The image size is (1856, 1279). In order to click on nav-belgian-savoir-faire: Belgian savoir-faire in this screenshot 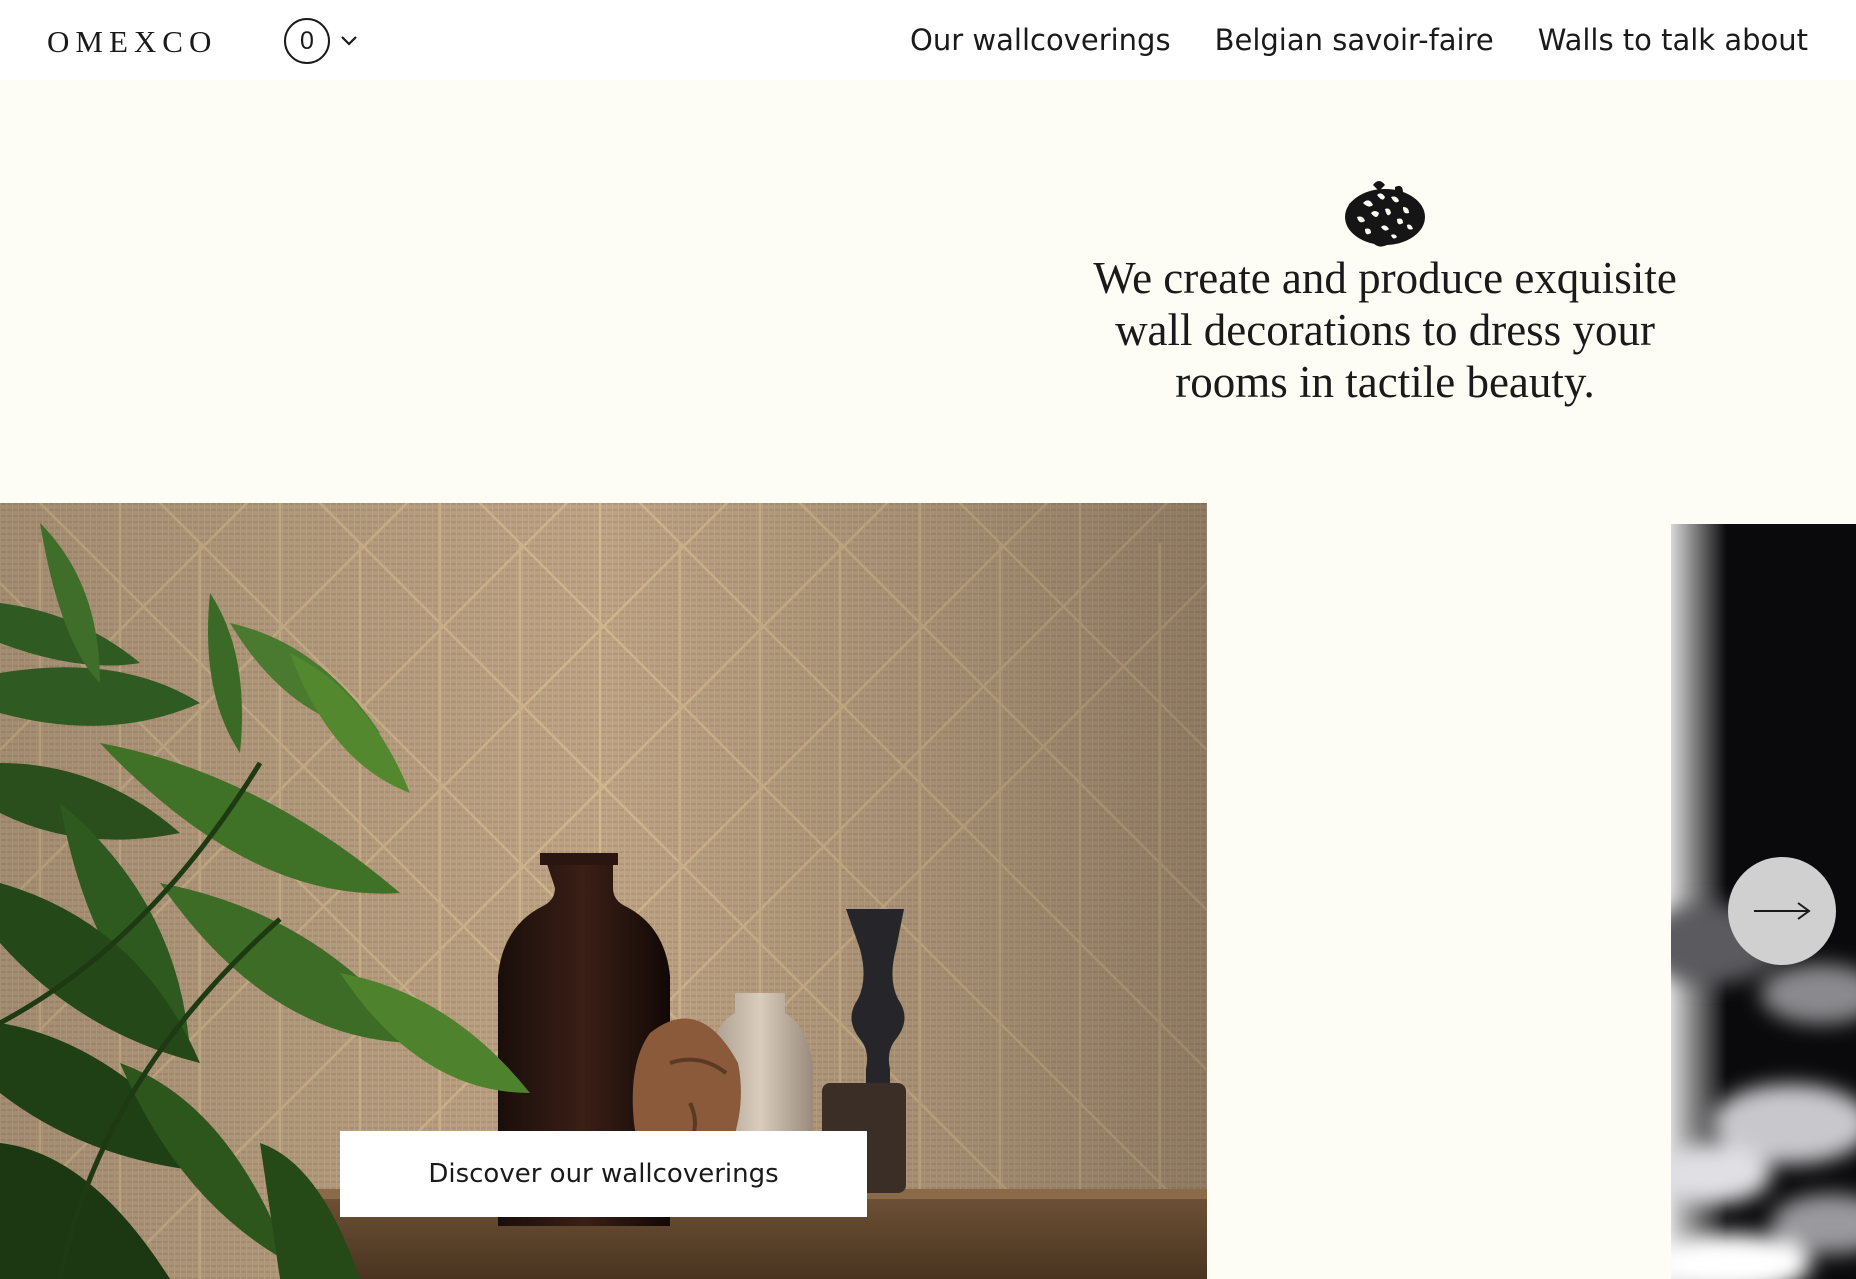, I will do `click(1354, 40)`.